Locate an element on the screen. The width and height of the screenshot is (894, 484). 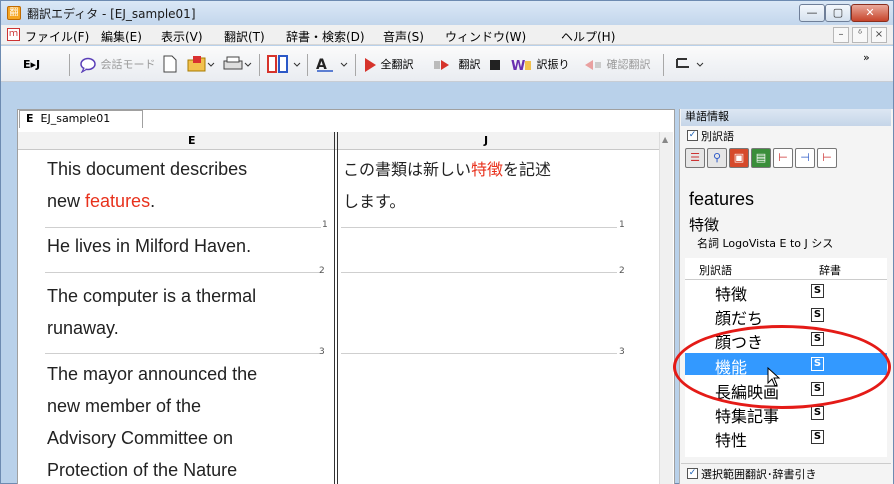
next-word-icon: ⊣ is located at coordinates (805, 158).